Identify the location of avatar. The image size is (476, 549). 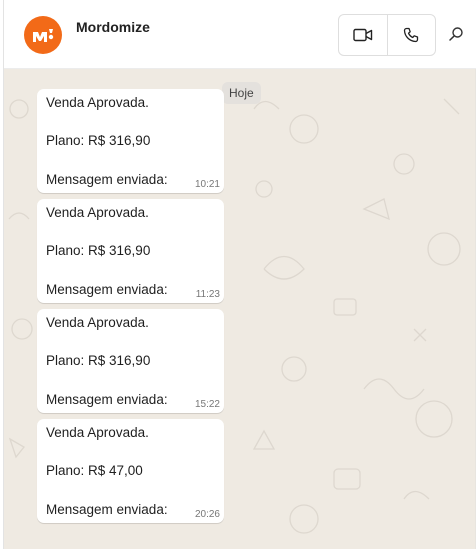
(43, 35).